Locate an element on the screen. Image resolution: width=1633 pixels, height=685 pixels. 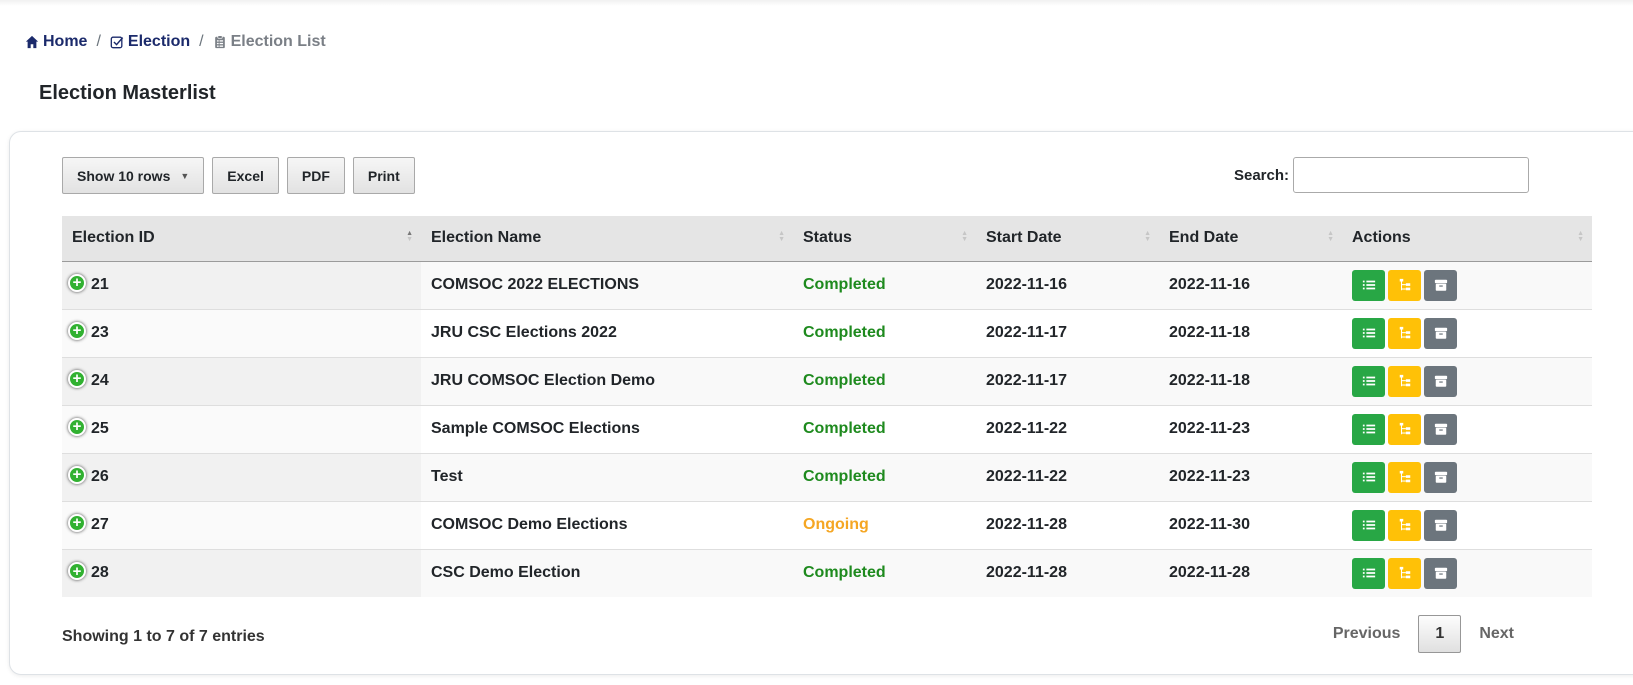
cell-election-id: +21 is located at coordinates (241, 284).